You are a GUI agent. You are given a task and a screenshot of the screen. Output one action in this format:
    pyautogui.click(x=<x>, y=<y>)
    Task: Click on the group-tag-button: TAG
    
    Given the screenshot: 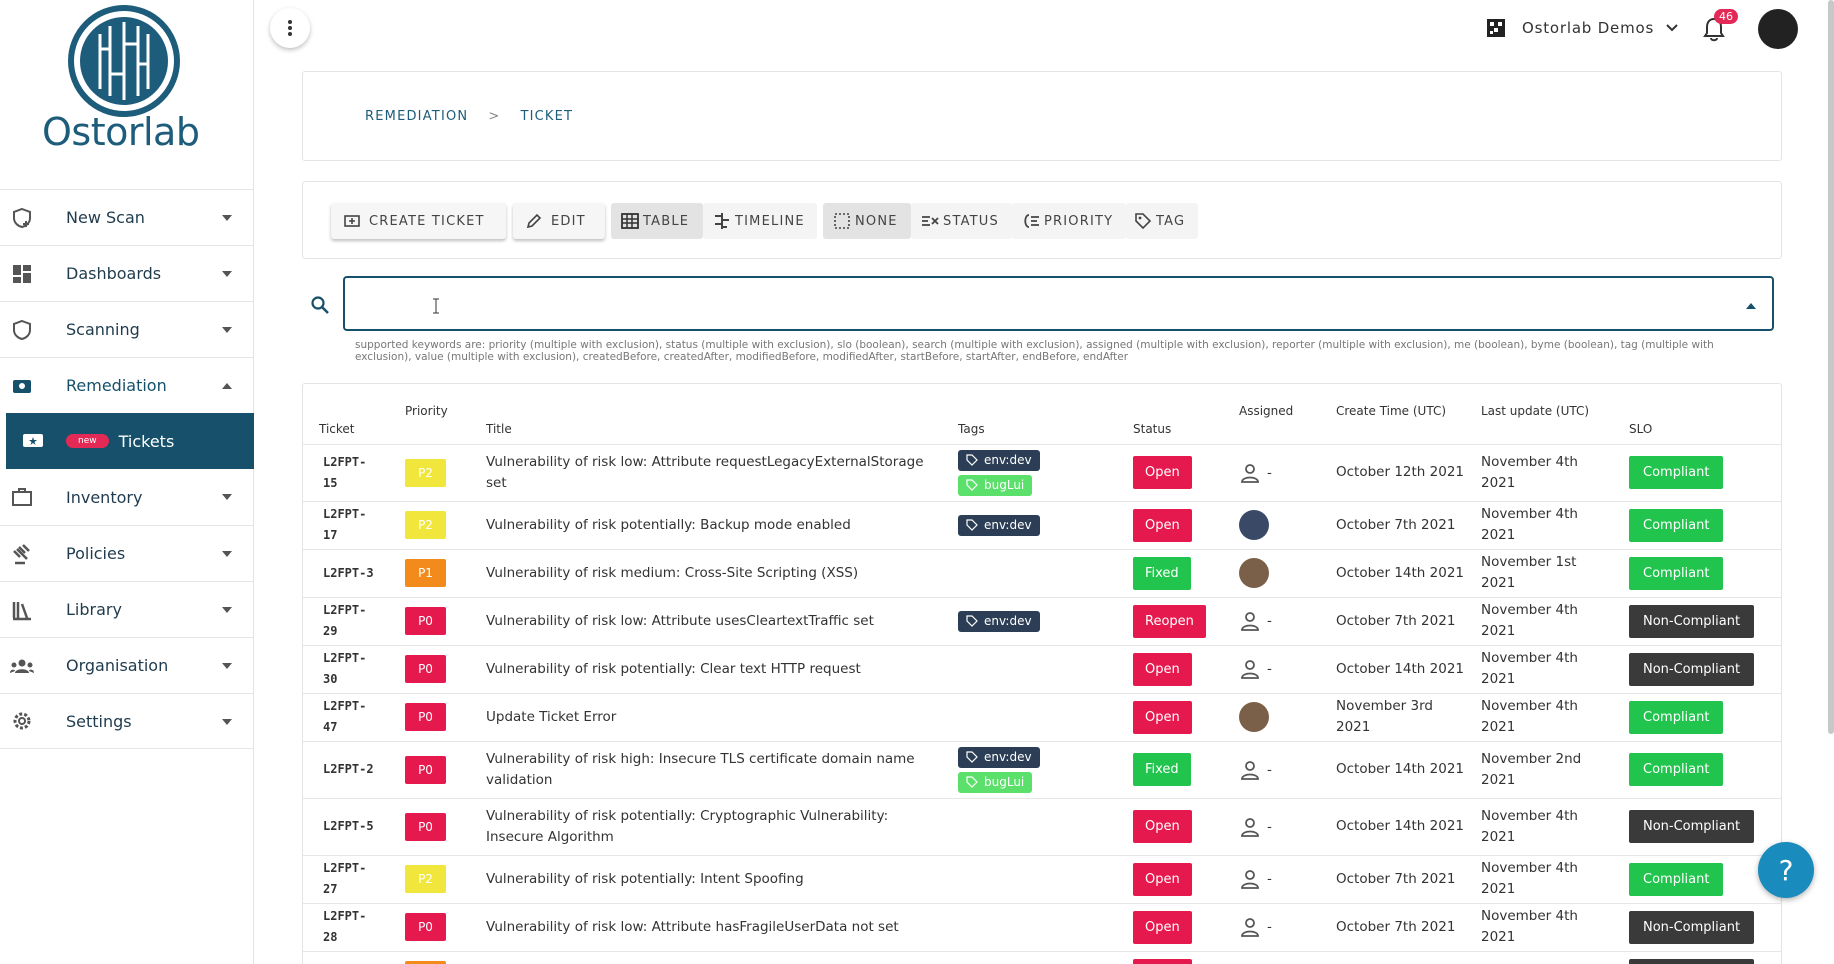 What is the action you would take?
    pyautogui.click(x=1162, y=221)
    